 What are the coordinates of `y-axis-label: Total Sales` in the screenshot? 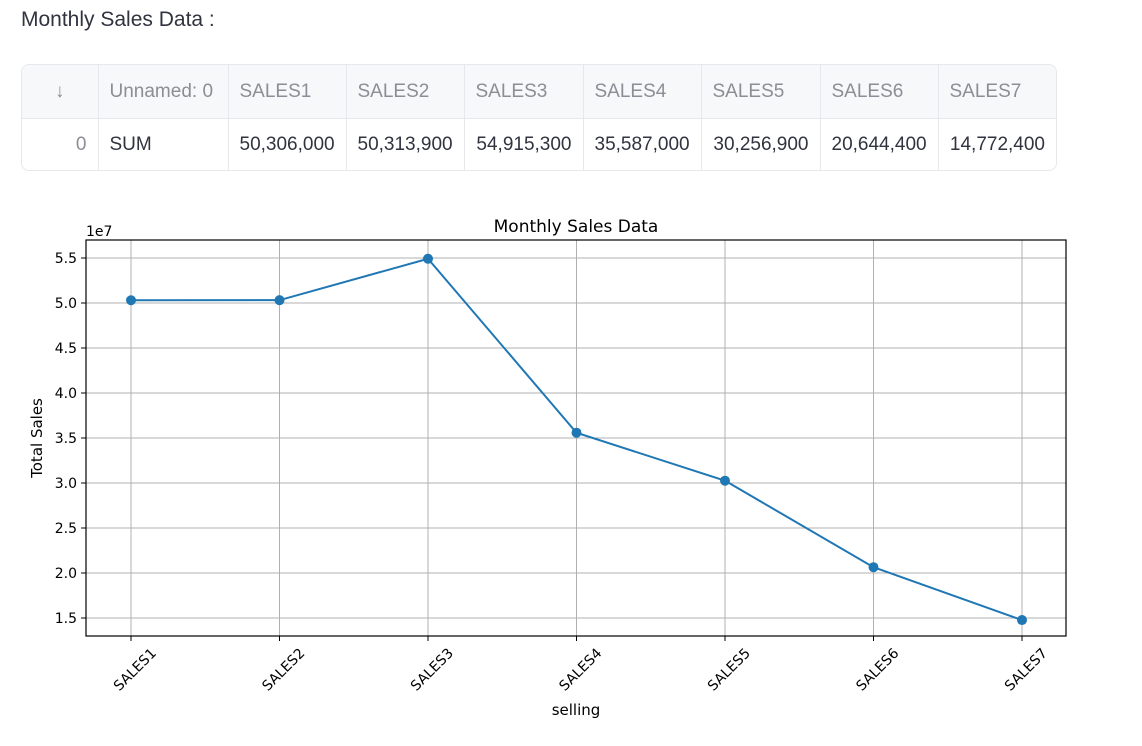 It's located at (37, 438).